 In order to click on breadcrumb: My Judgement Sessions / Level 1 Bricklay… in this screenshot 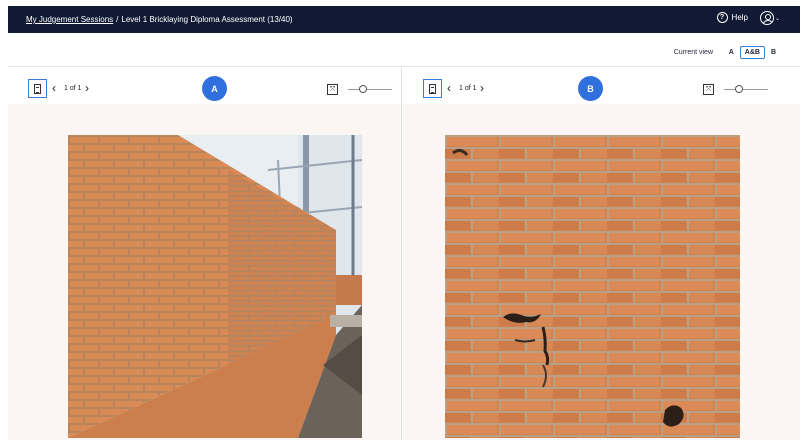, I will do `click(159, 19)`.